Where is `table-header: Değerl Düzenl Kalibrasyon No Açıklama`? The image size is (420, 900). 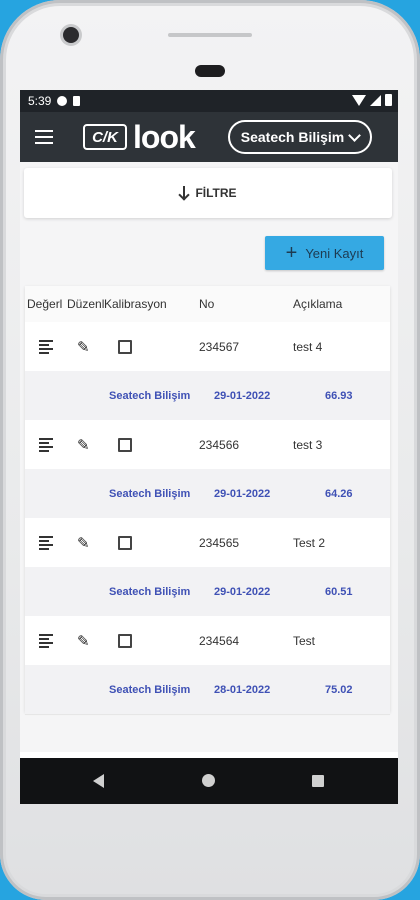
table-header: Değerl Düzenl Kalibrasyon No Açıklama is located at coordinates (207, 304).